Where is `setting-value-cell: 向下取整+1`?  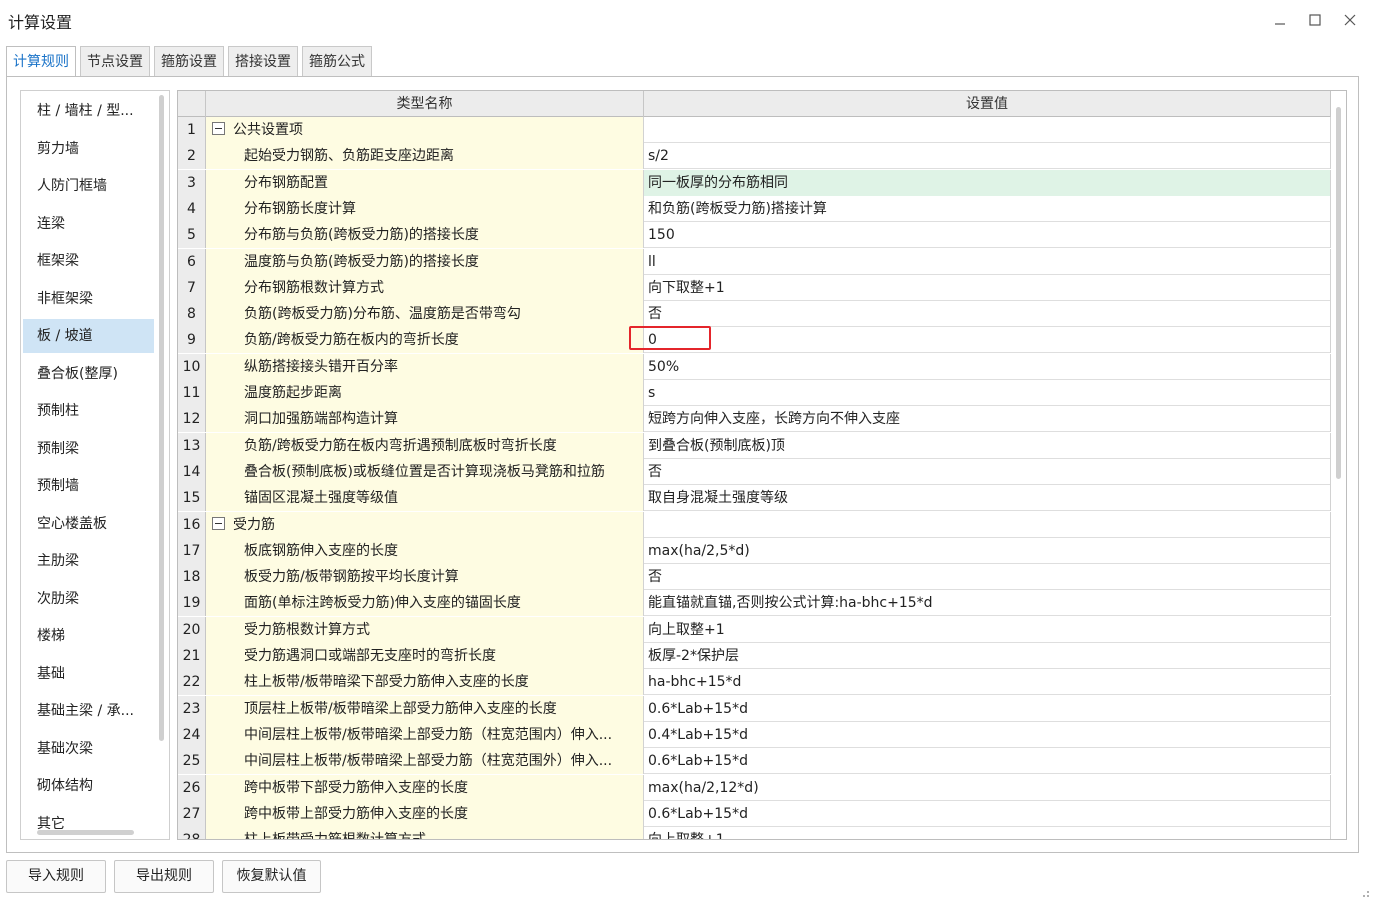 setting-value-cell: 向下取整+1 is located at coordinates (987, 287).